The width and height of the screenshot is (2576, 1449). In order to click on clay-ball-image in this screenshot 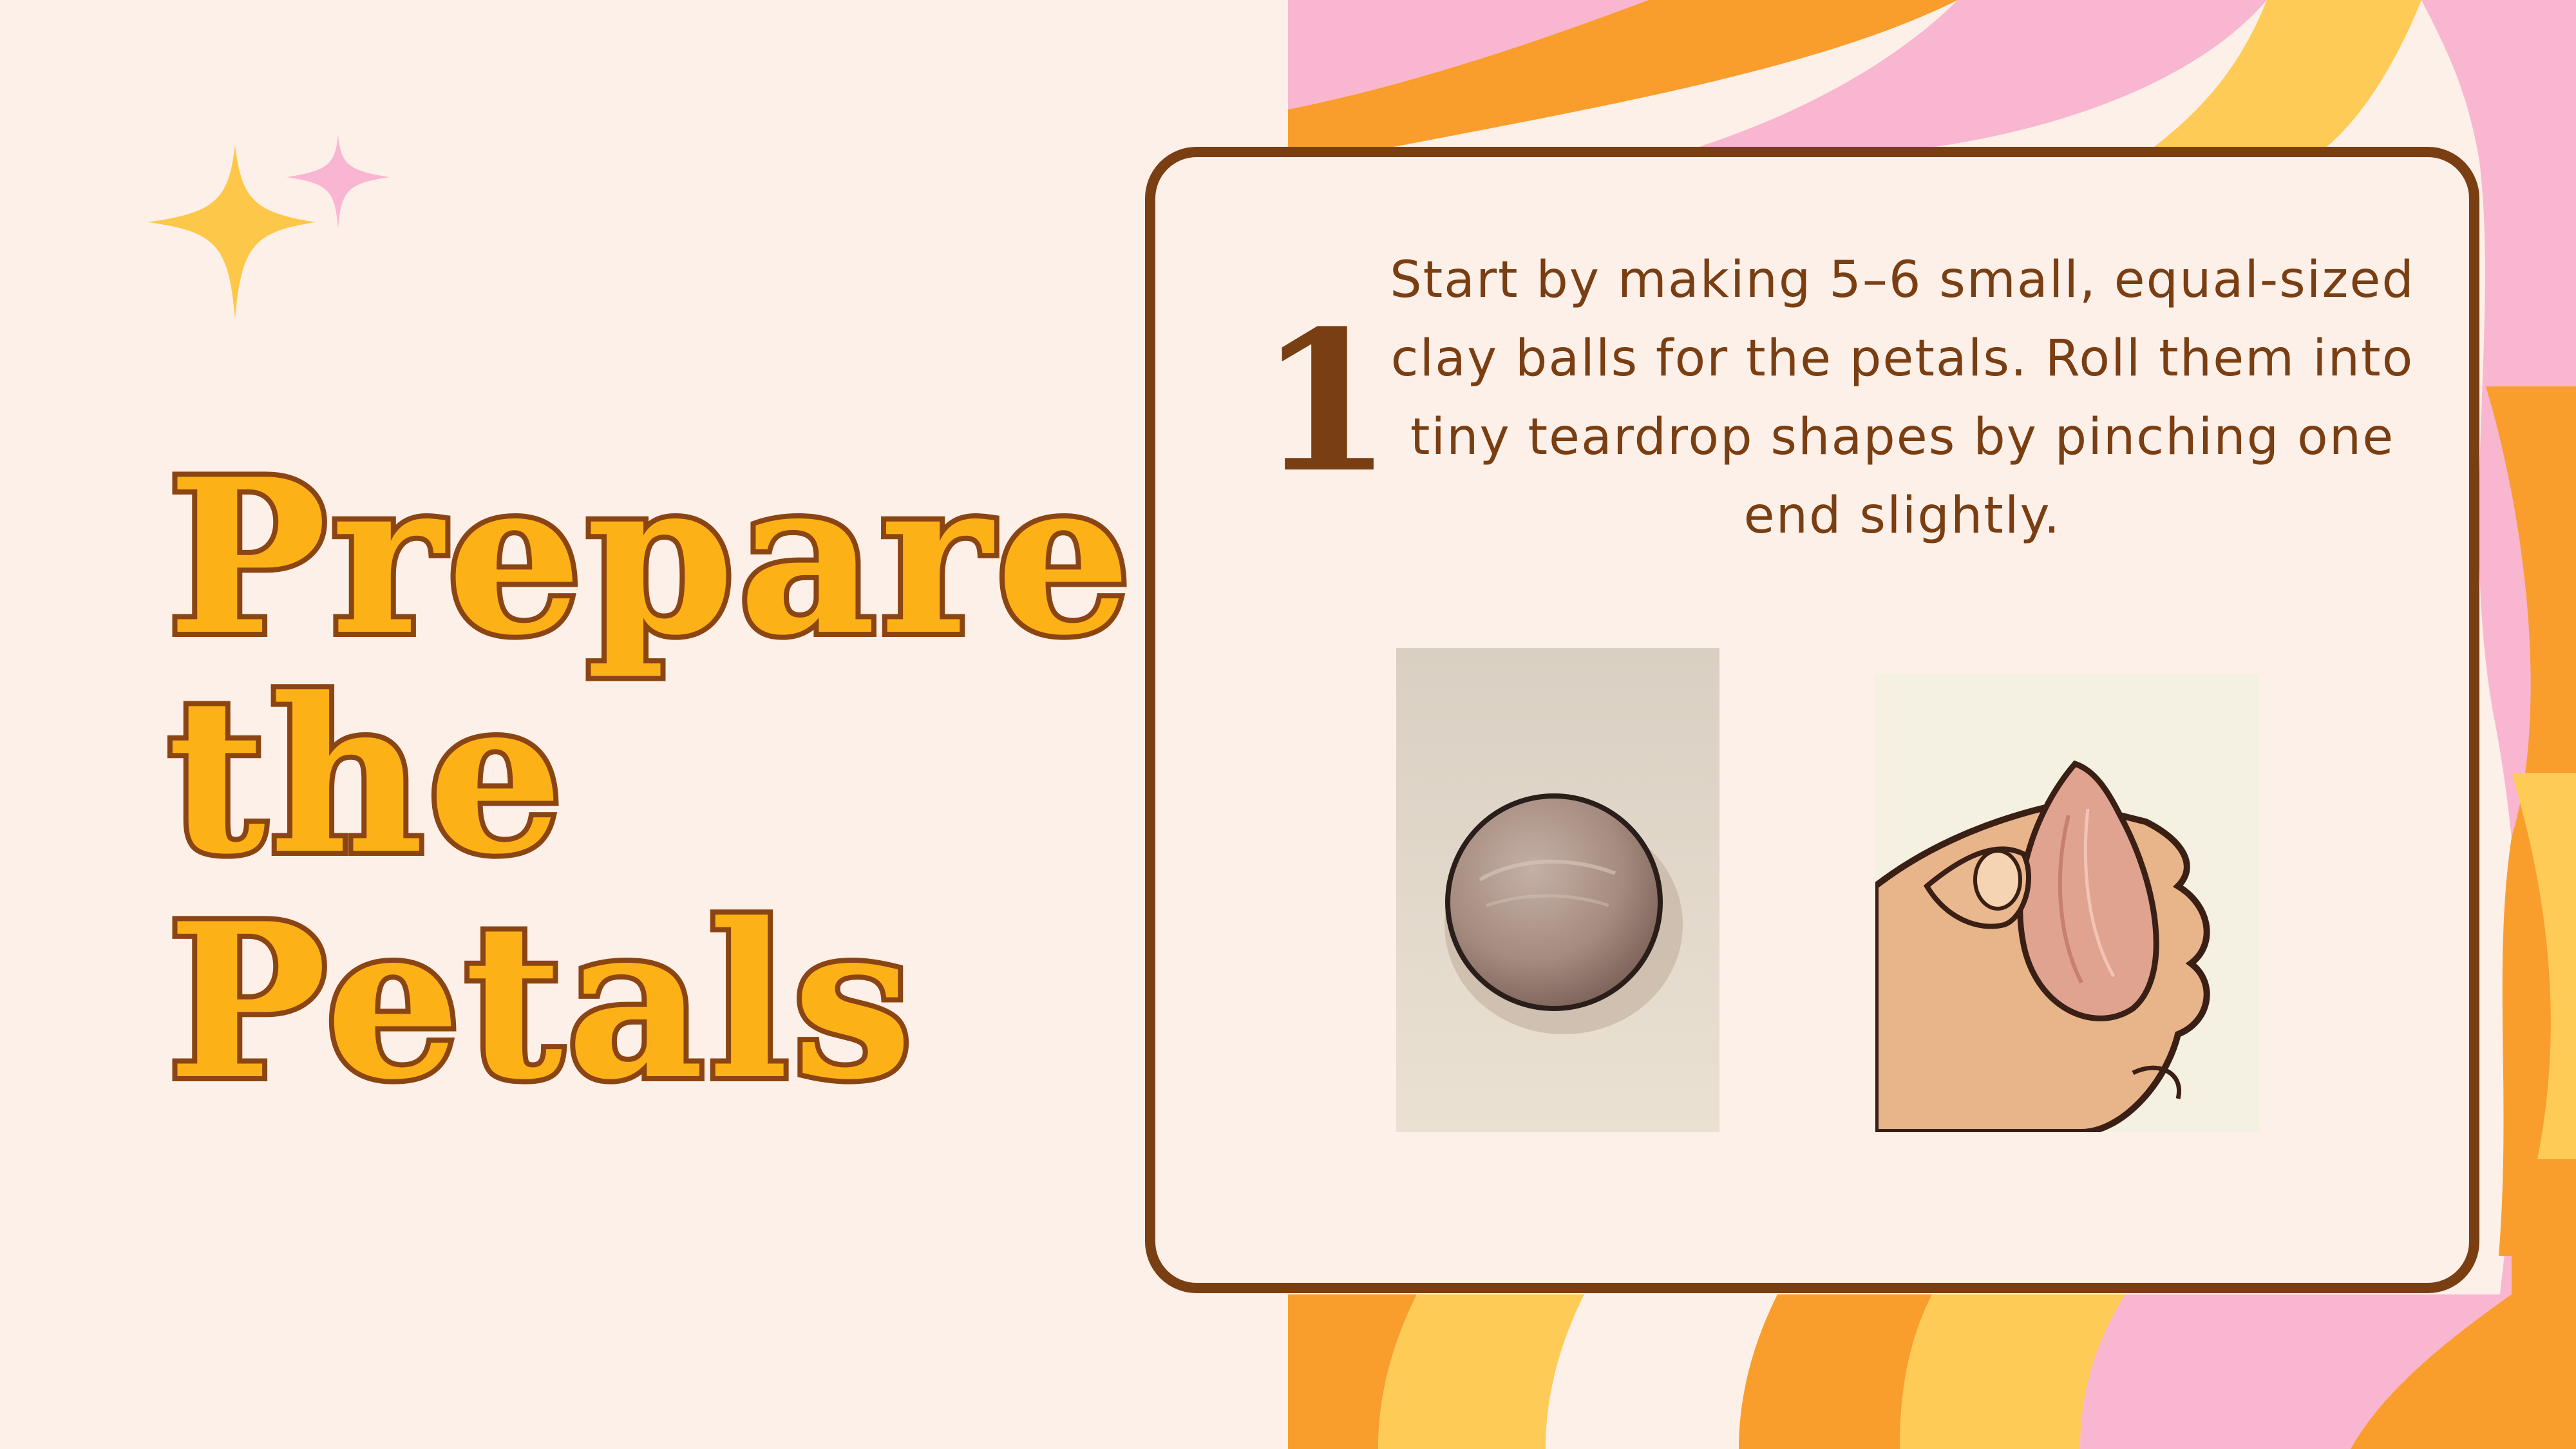, I will do `click(1558, 890)`.